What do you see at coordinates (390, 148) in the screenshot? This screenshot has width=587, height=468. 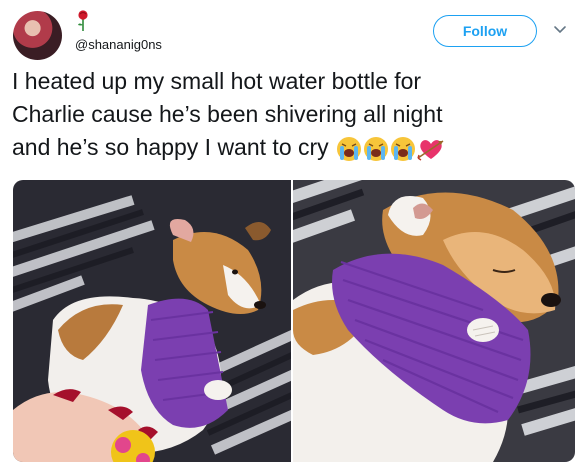 I see `emoji-row` at bounding box center [390, 148].